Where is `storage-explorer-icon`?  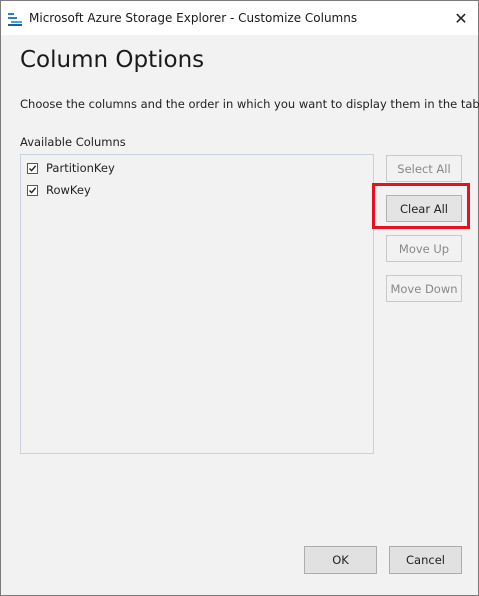 storage-explorer-icon is located at coordinates (15, 18).